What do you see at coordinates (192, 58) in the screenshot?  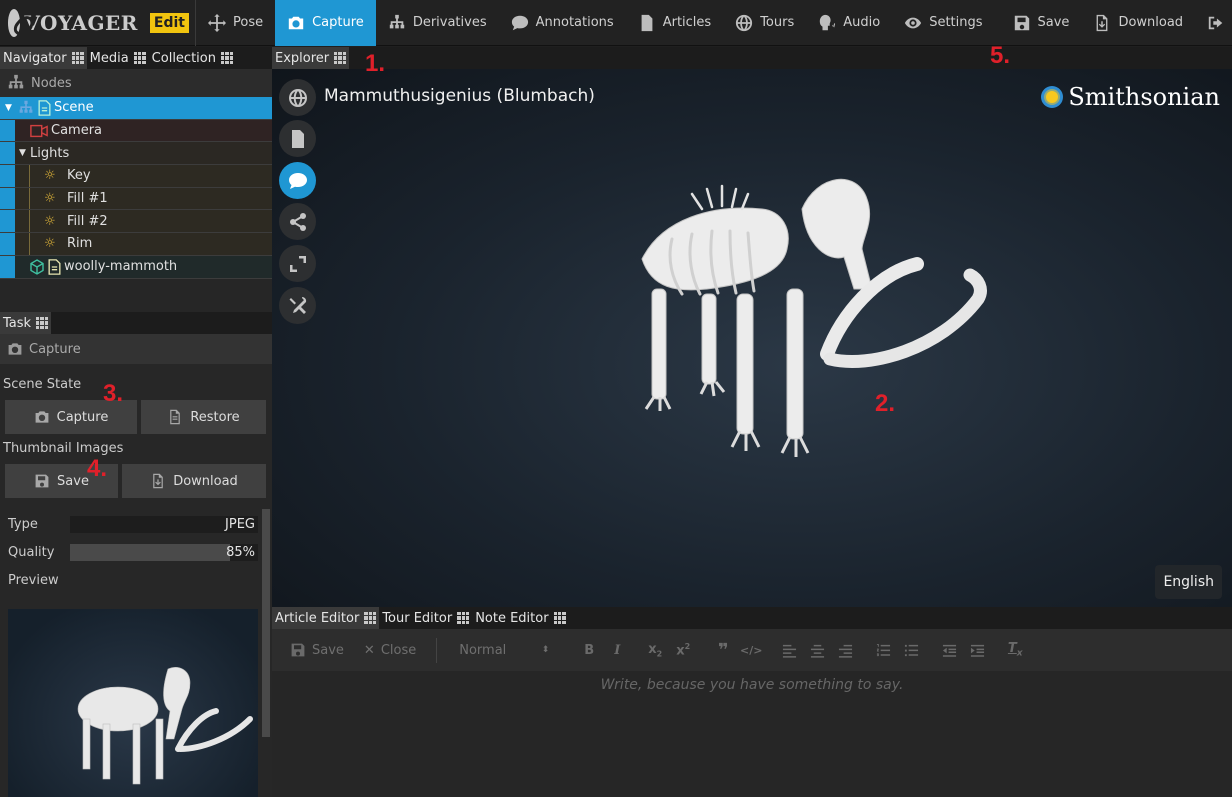 I see `tab-collection: Collection` at bounding box center [192, 58].